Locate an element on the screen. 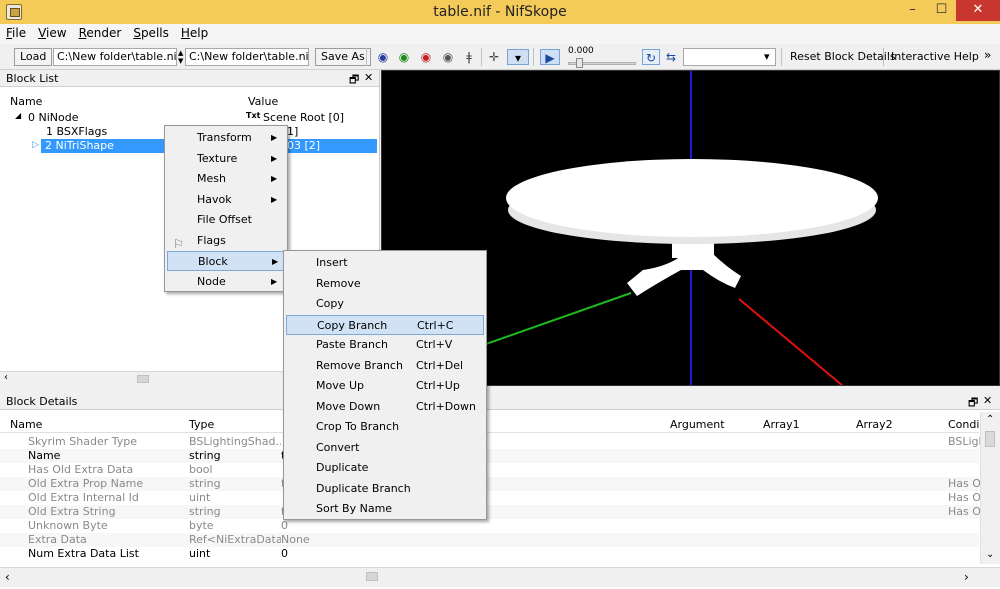 The width and height of the screenshot is (1000, 589). menu-item-label: Crop To Branch is located at coordinates (358, 426).